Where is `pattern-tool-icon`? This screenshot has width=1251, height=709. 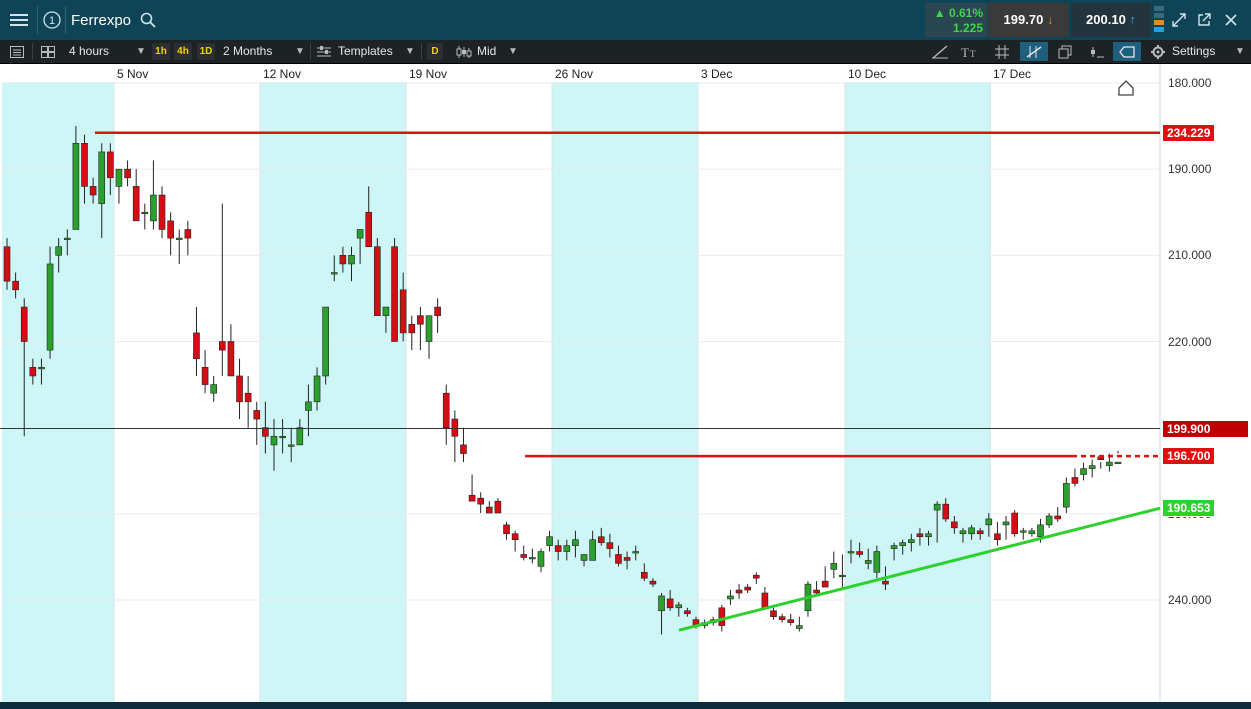
pattern-tool-icon is located at coordinates (1034, 51).